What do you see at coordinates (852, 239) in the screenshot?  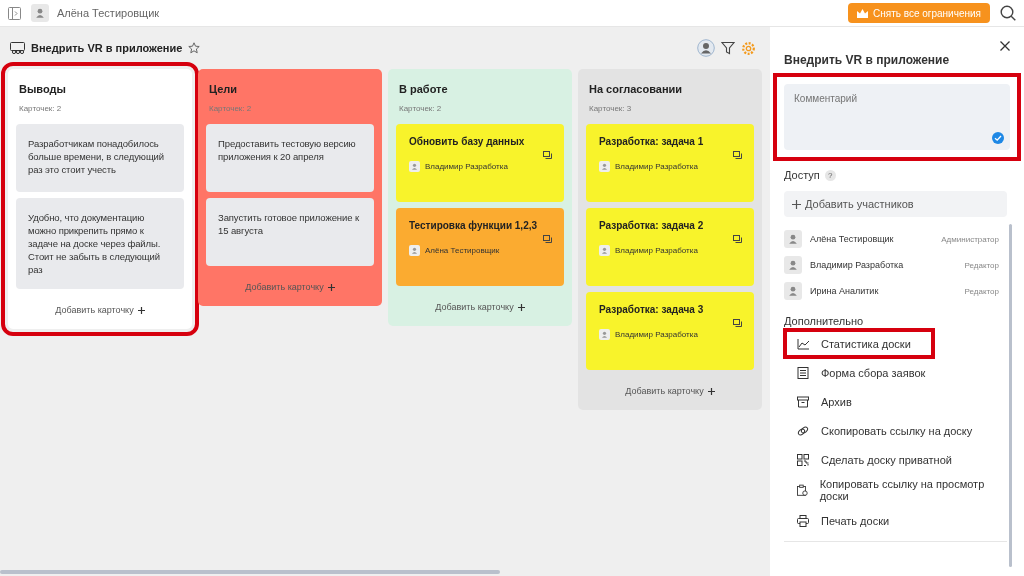 I see `member-name: Алёна Тестировщик` at bounding box center [852, 239].